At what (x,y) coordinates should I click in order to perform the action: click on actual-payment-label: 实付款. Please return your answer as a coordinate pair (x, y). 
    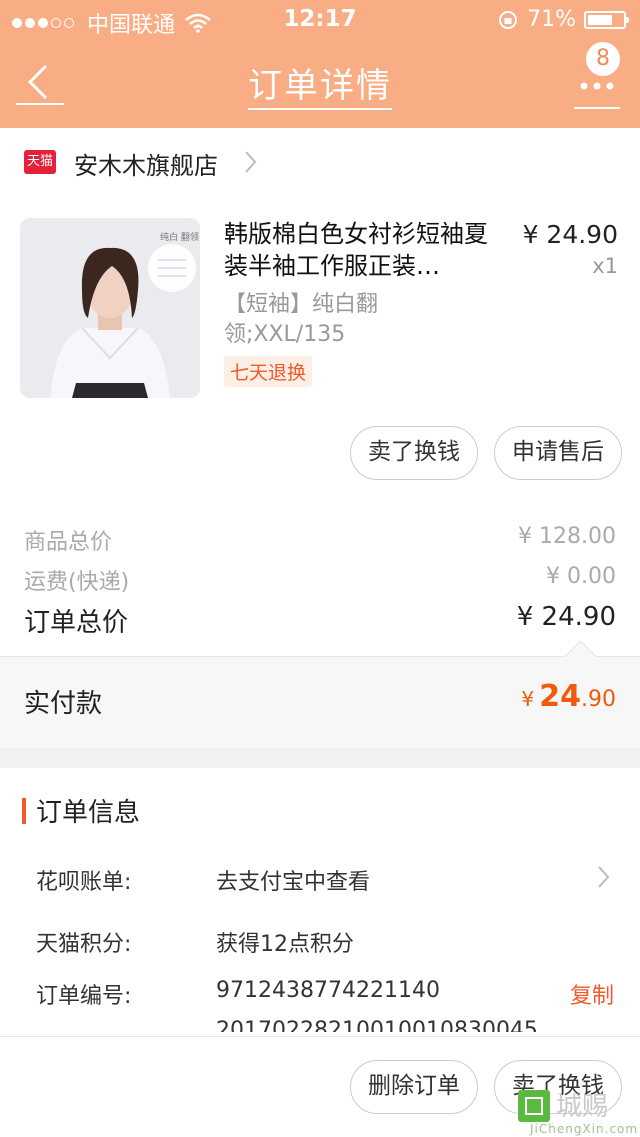
    Looking at the image, I should click on (63, 704).